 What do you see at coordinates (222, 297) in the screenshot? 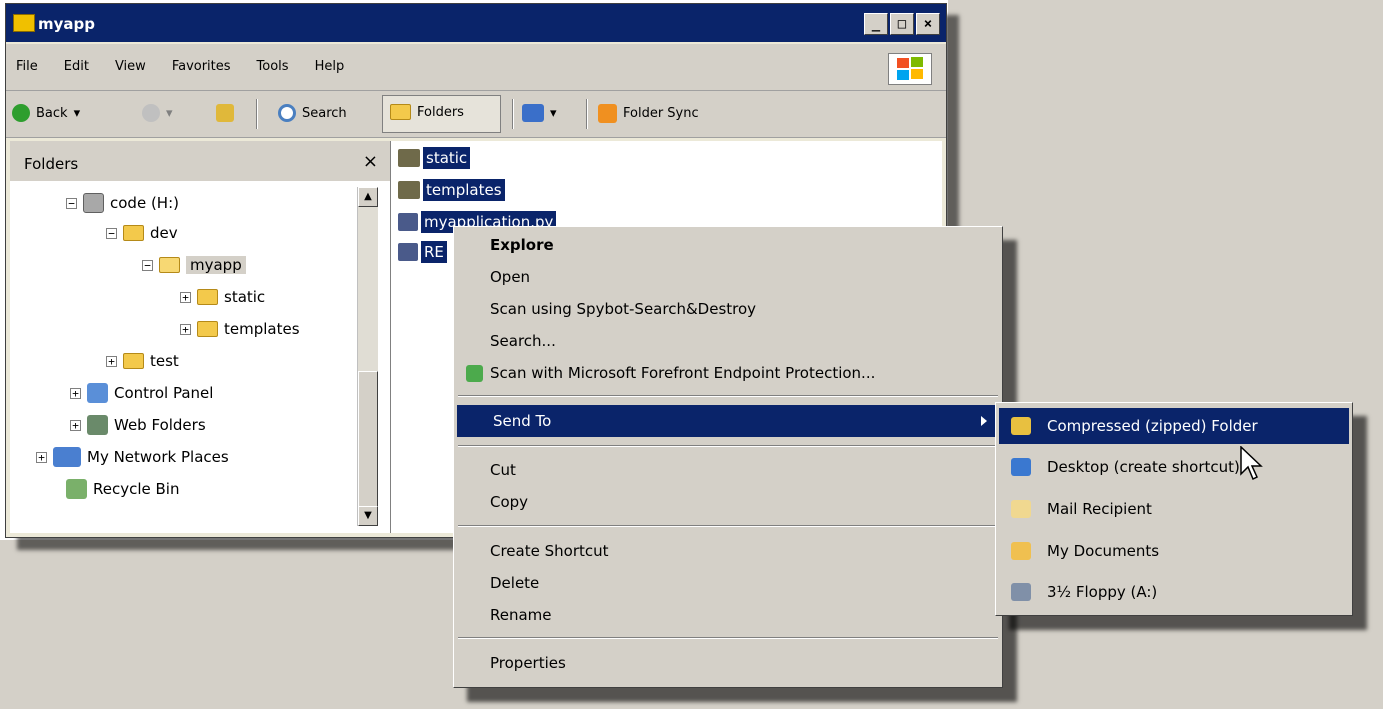
I see `tree-item-static: + static` at bounding box center [222, 297].